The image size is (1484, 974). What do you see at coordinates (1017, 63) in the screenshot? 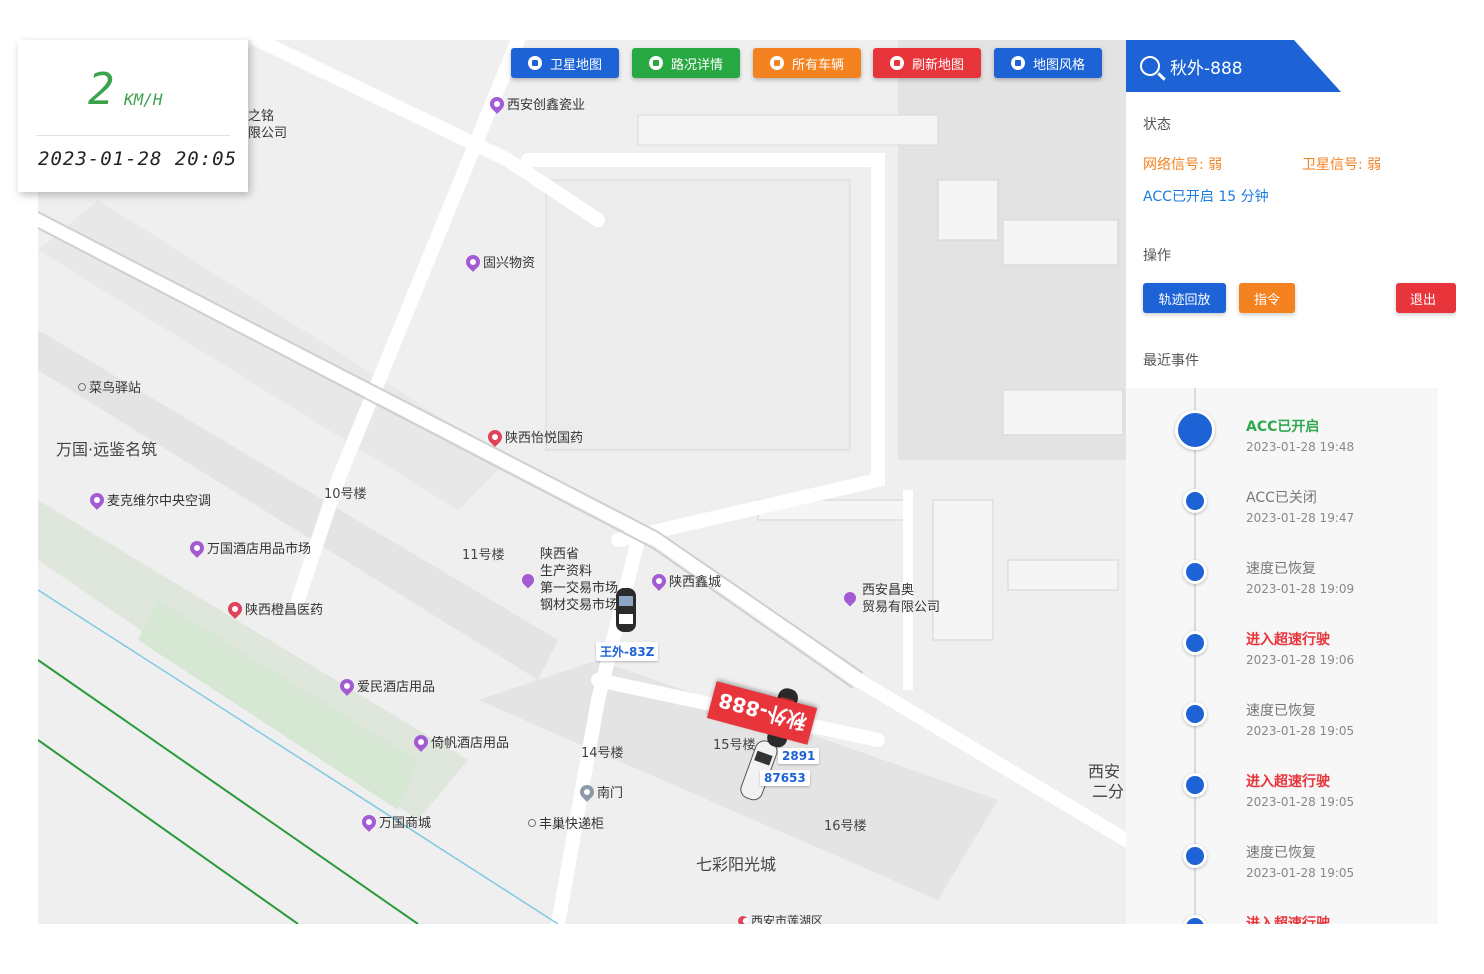
I see `contrast-icon` at bounding box center [1017, 63].